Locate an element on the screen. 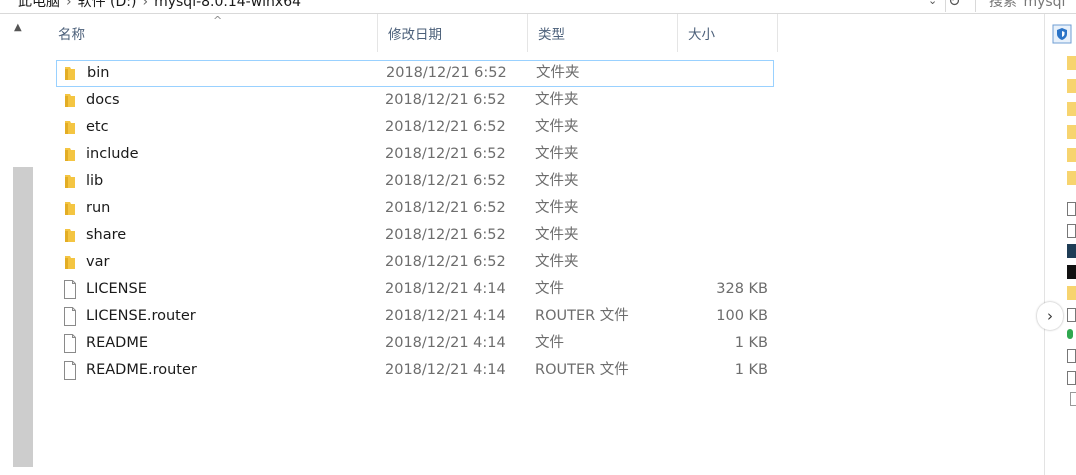  file-row-readme: README 2018/12/21 4:14 文件 1 KB is located at coordinates (415, 343).